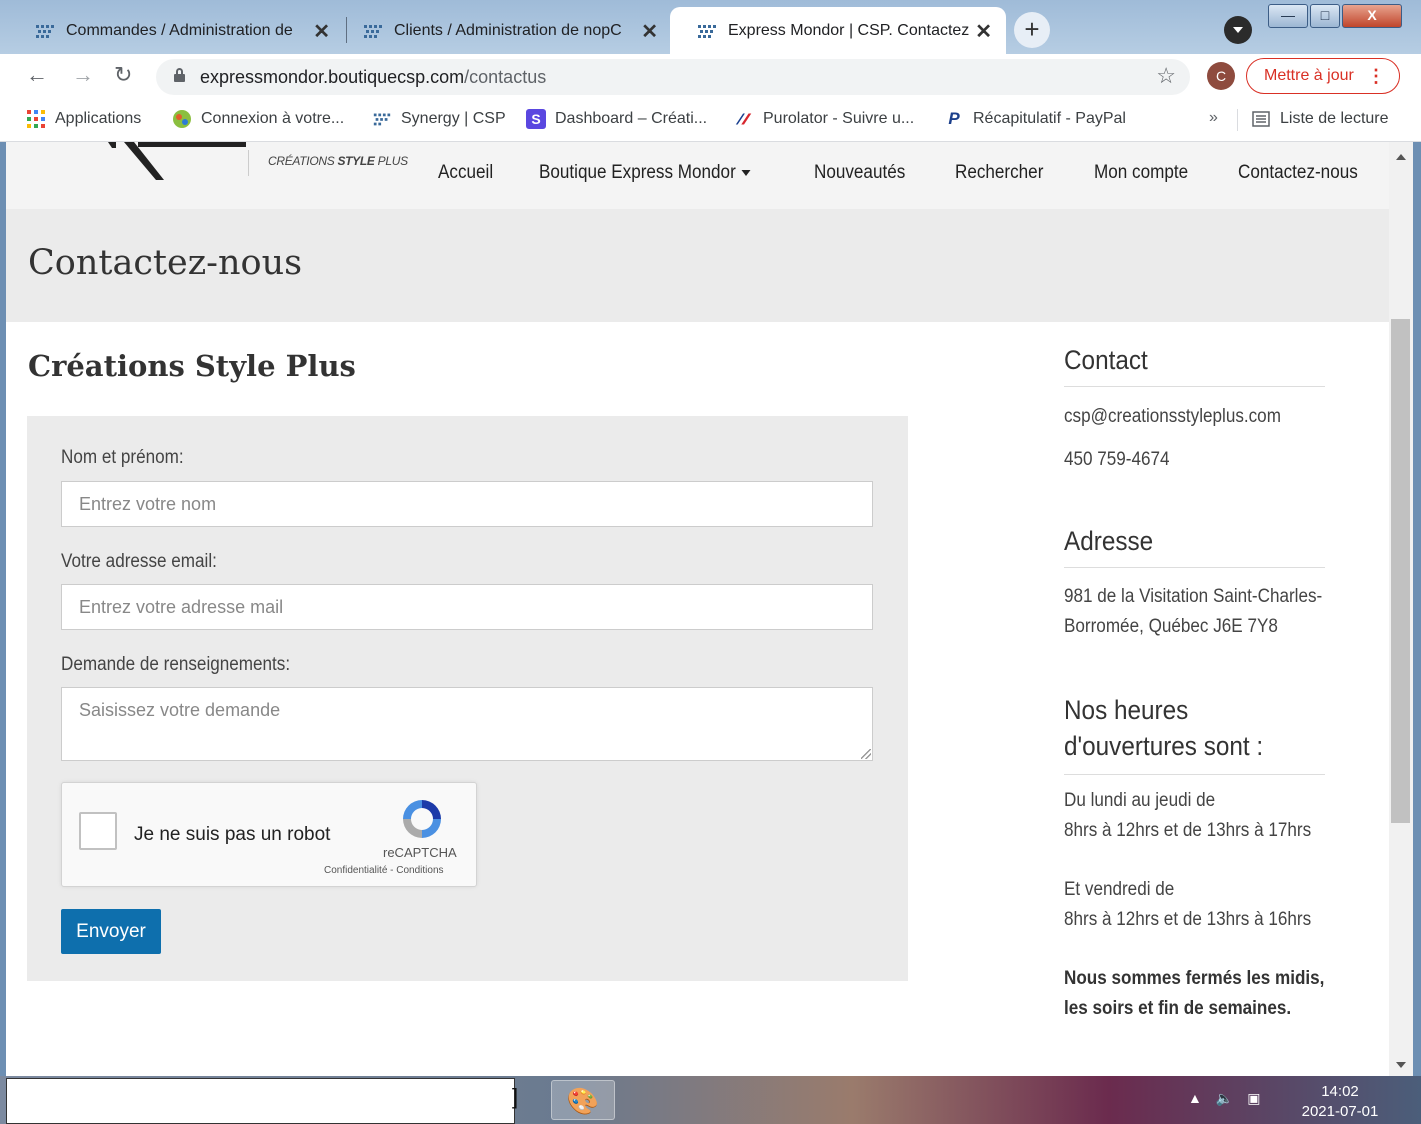  I want to click on minimize-button: —, so click(1288, 16).